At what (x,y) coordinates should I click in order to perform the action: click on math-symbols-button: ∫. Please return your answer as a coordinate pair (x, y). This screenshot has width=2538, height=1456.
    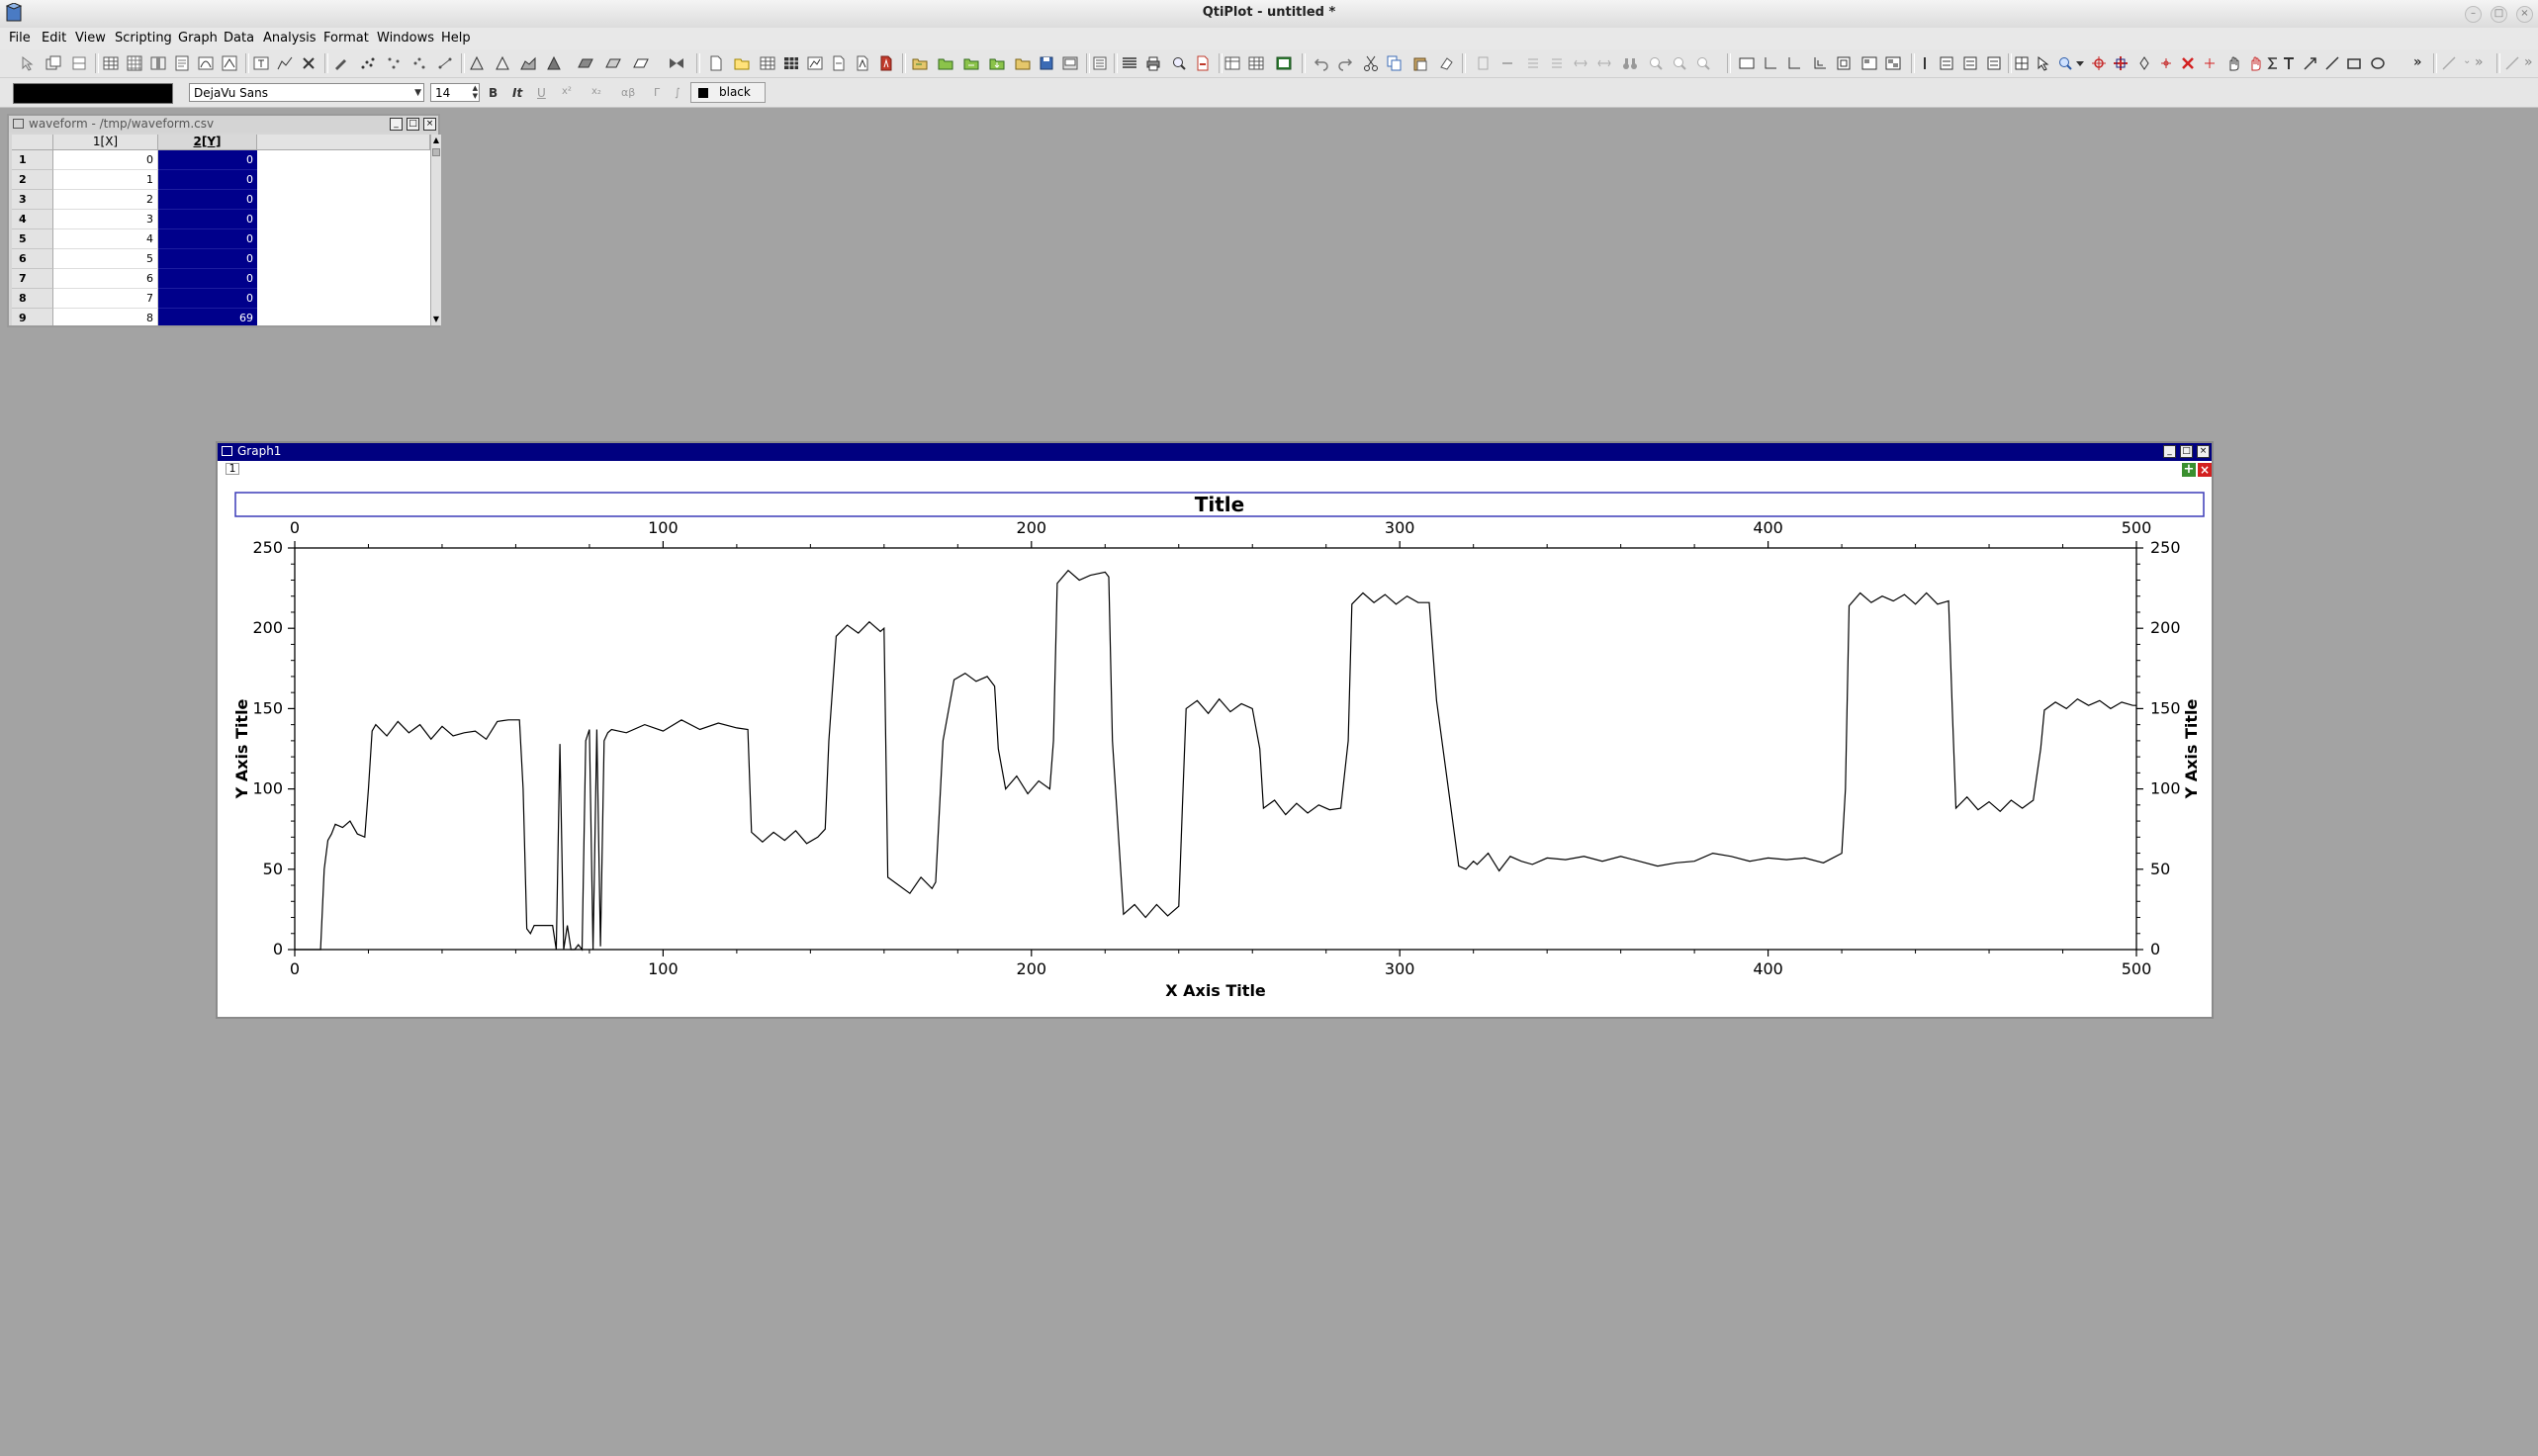
    Looking at the image, I should click on (677, 92).